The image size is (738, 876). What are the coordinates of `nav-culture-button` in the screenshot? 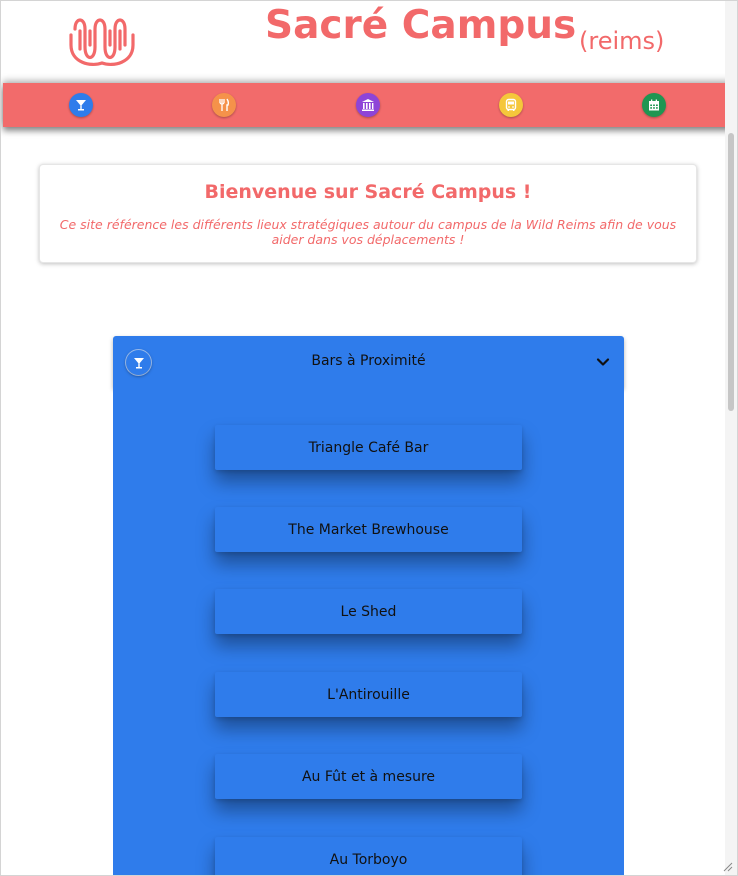 It's located at (368, 105).